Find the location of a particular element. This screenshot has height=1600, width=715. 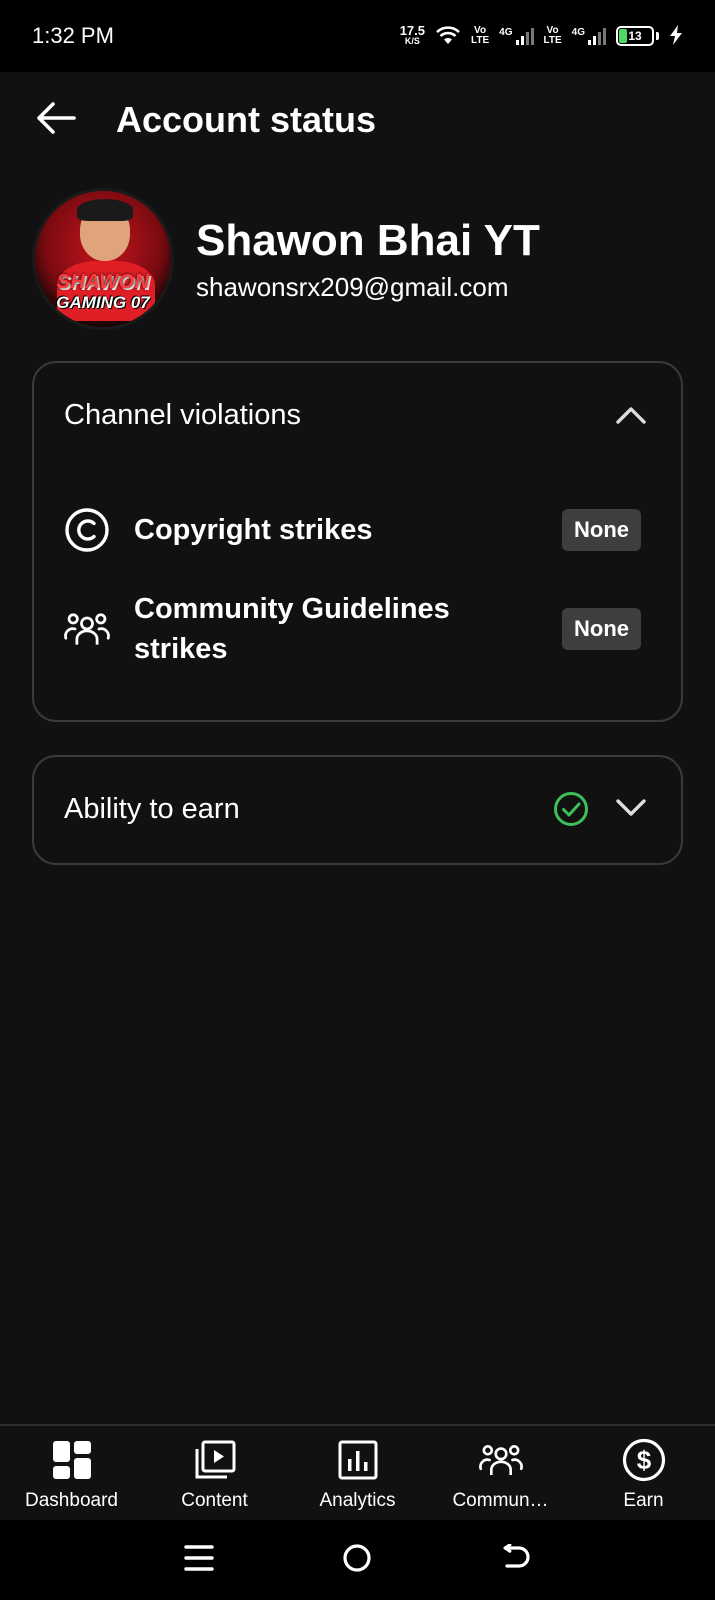

nav-dashboard: Dashboard is located at coordinates (71, 1473).